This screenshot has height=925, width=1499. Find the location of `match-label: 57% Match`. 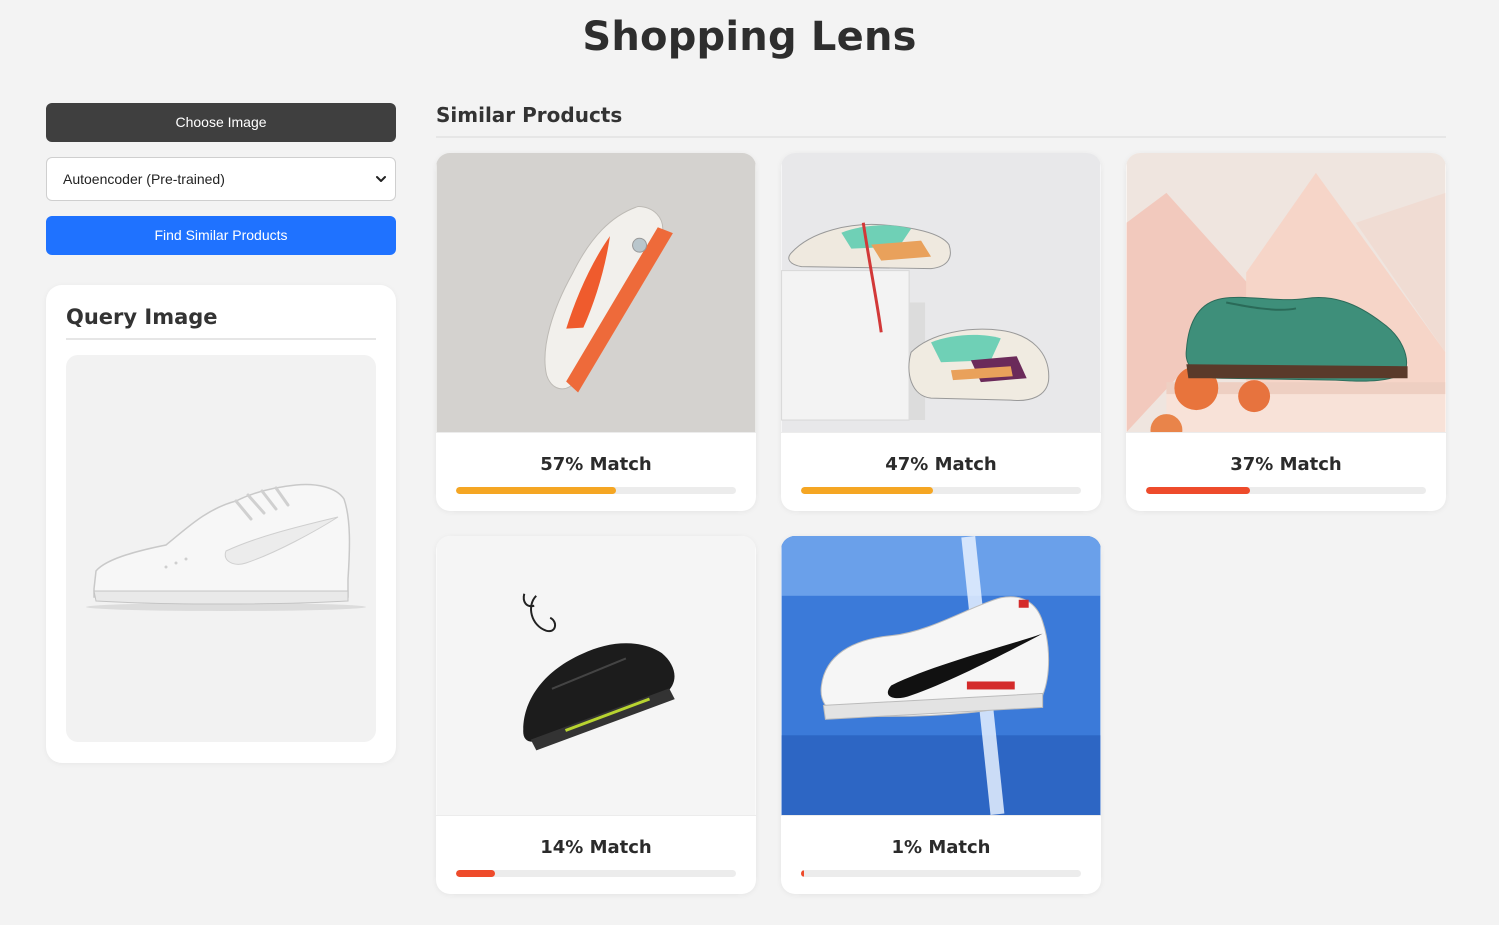

match-label: 57% Match is located at coordinates (596, 464).